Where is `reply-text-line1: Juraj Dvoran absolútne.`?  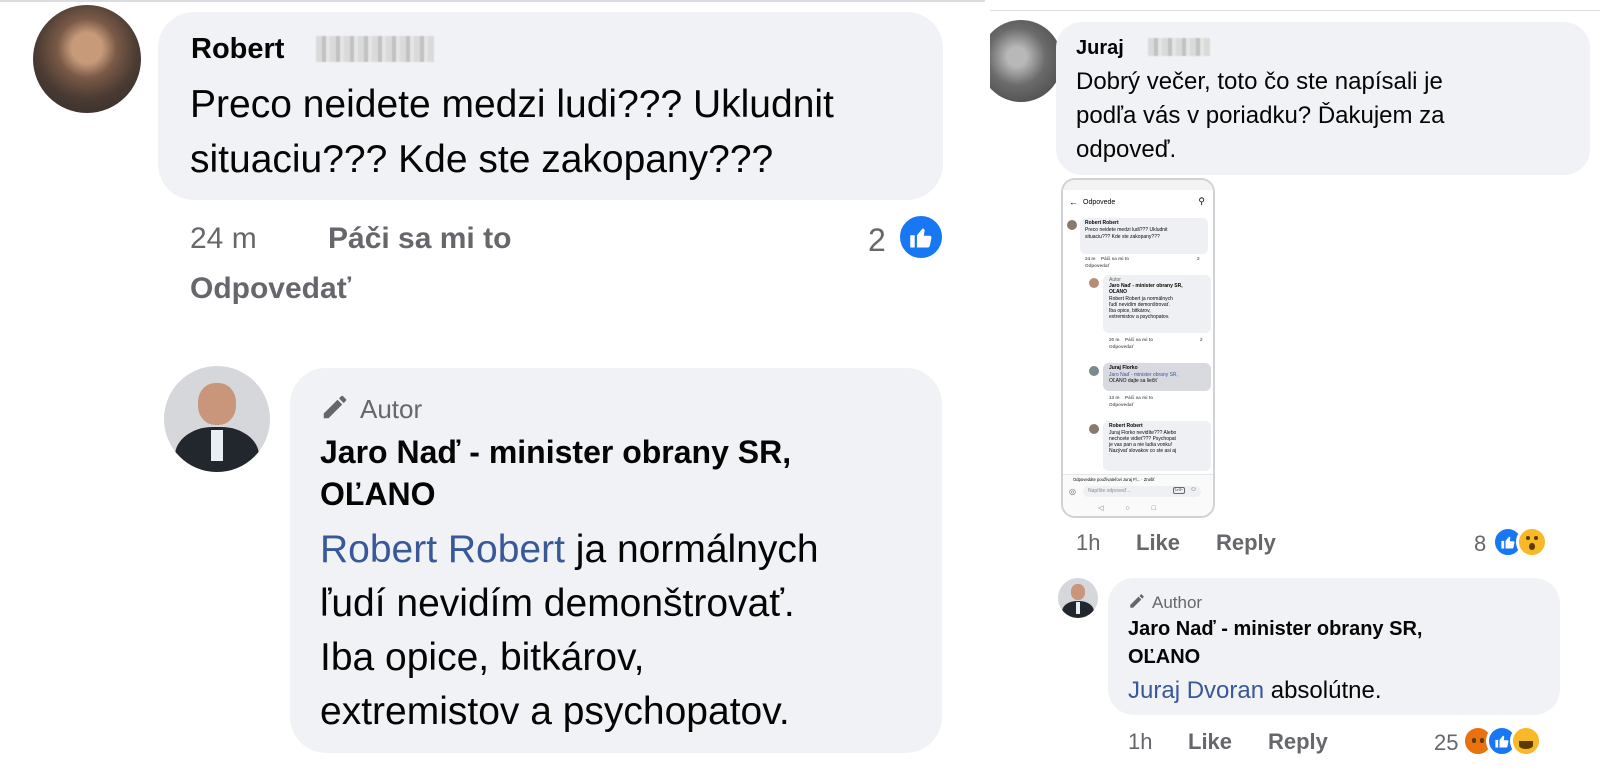 reply-text-line1: Juraj Dvoran absolútne. is located at coordinates (1254, 691).